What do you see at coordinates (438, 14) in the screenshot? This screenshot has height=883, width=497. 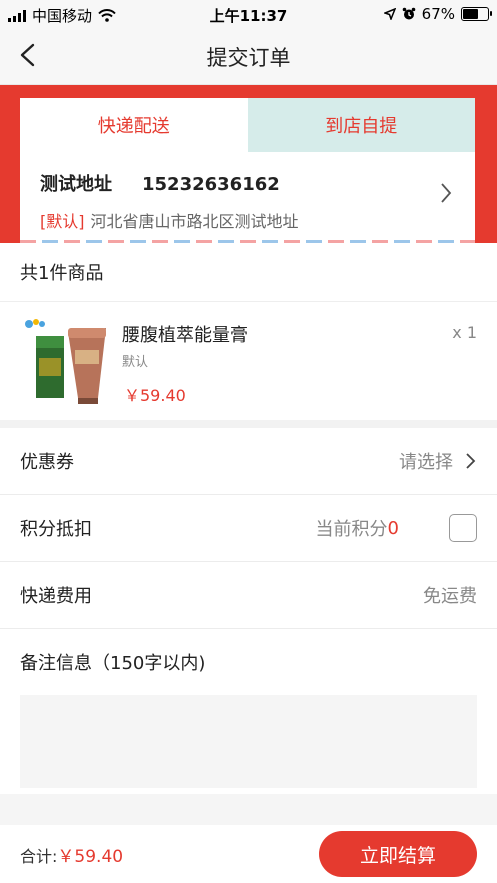 I see `battery-text: 67%` at bounding box center [438, 14].